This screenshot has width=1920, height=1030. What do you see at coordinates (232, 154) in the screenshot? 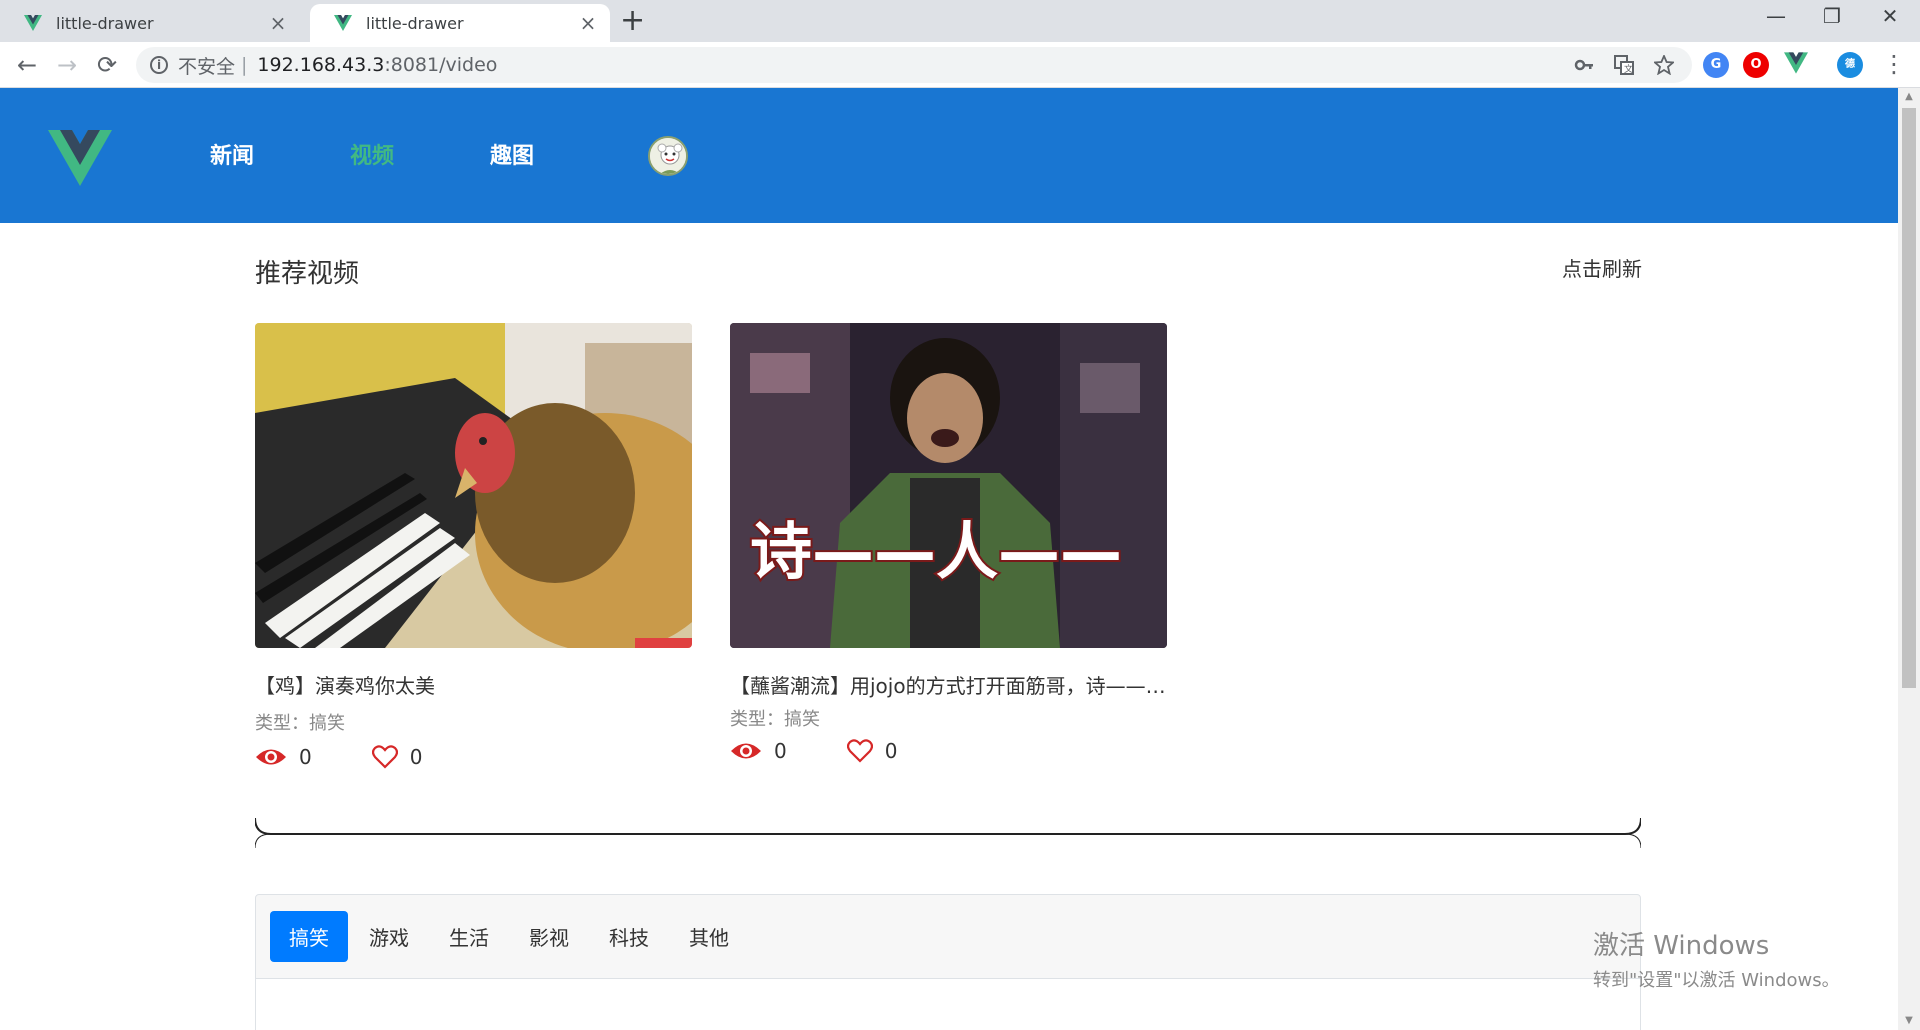
I see `nav-link-news: 新闻` at bounding box center [232, 154].